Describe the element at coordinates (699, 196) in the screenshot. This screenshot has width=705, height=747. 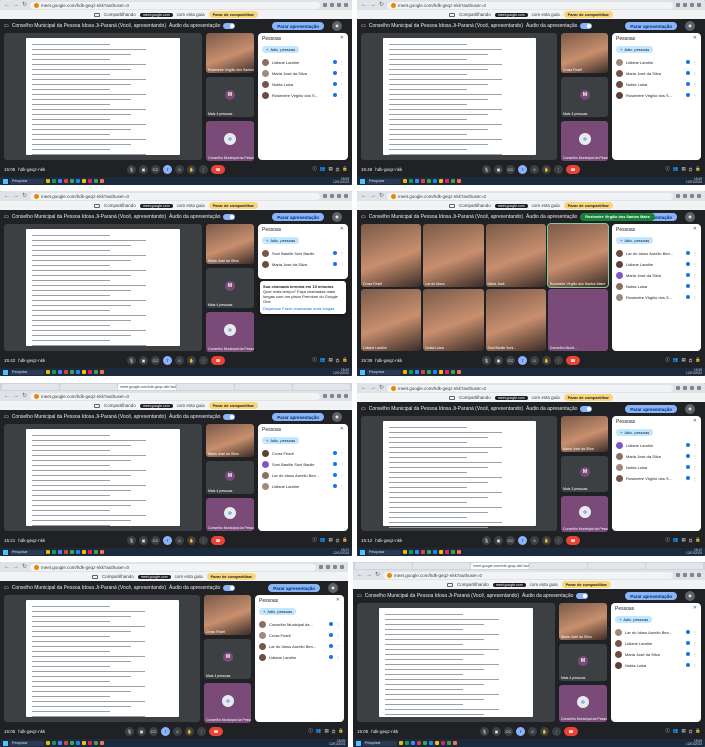
I see `menu-icon` at that location.